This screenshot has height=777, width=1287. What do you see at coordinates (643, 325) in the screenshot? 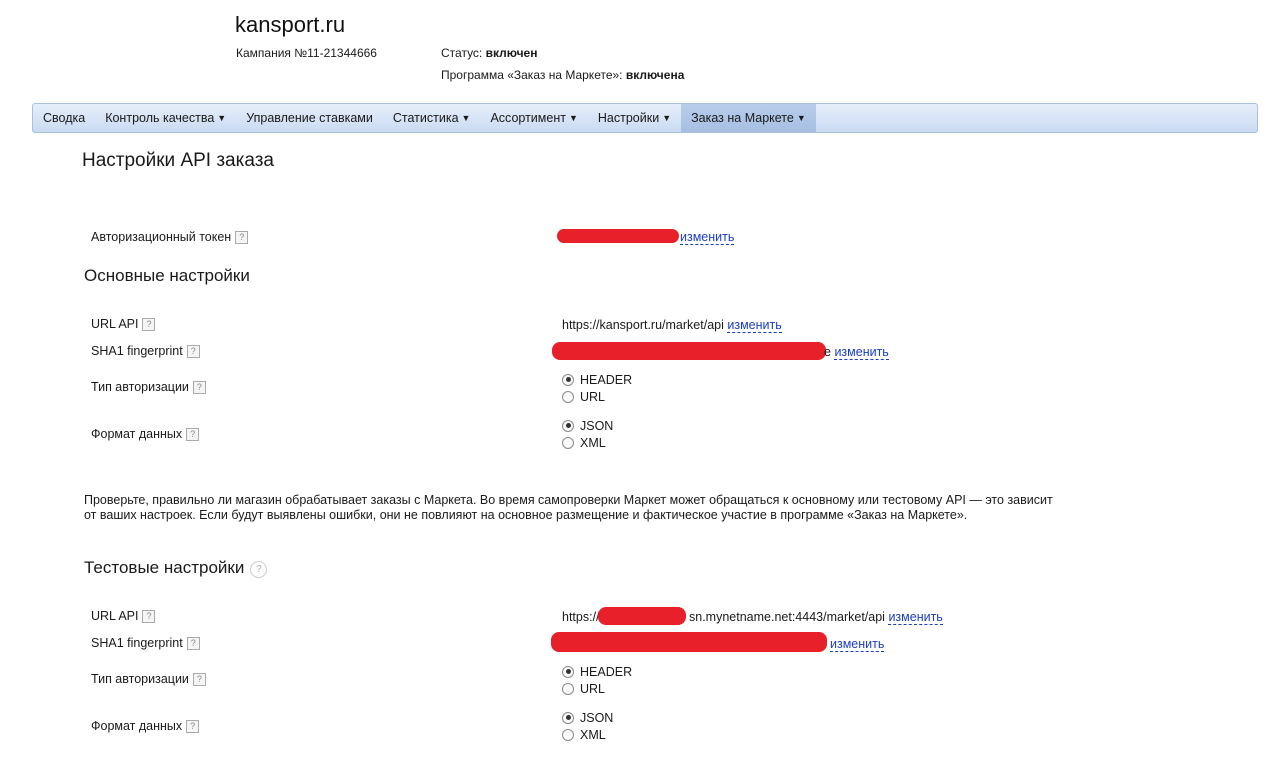
I see `url-value-text: https://kansport.ru/market/api` at bounding box center [643, 325].